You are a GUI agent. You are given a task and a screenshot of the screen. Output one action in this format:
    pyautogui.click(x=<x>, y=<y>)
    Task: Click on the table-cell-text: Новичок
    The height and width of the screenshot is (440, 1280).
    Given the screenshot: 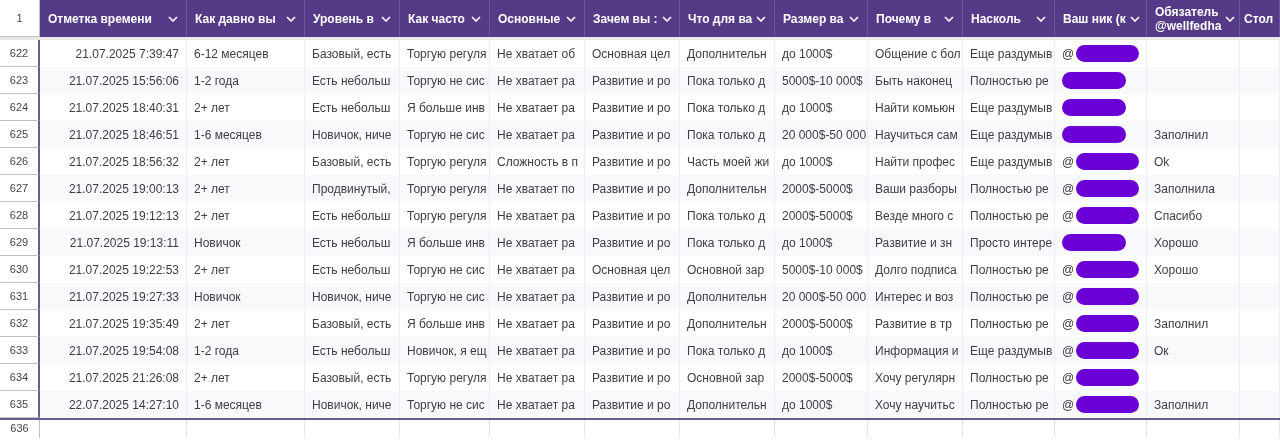 What is the action you would take?
    pyautogui.click(x=217, y=243)
    